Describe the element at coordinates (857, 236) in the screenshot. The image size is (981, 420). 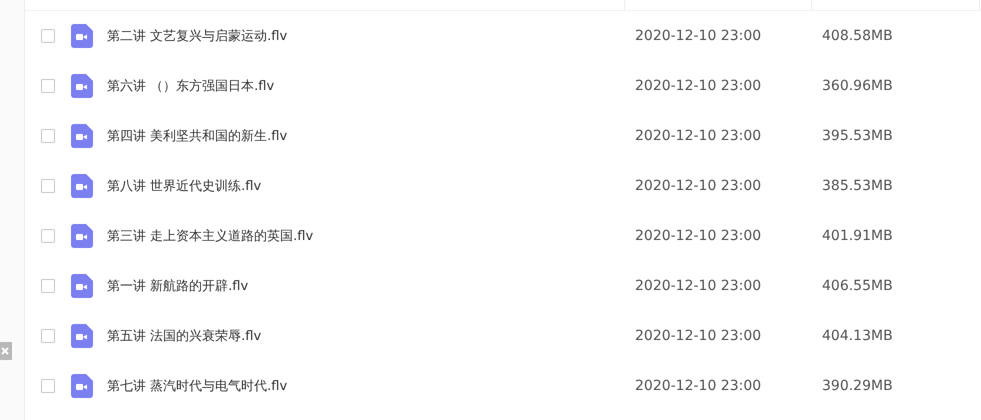
I see `file-size: 401.91MB` at that location.